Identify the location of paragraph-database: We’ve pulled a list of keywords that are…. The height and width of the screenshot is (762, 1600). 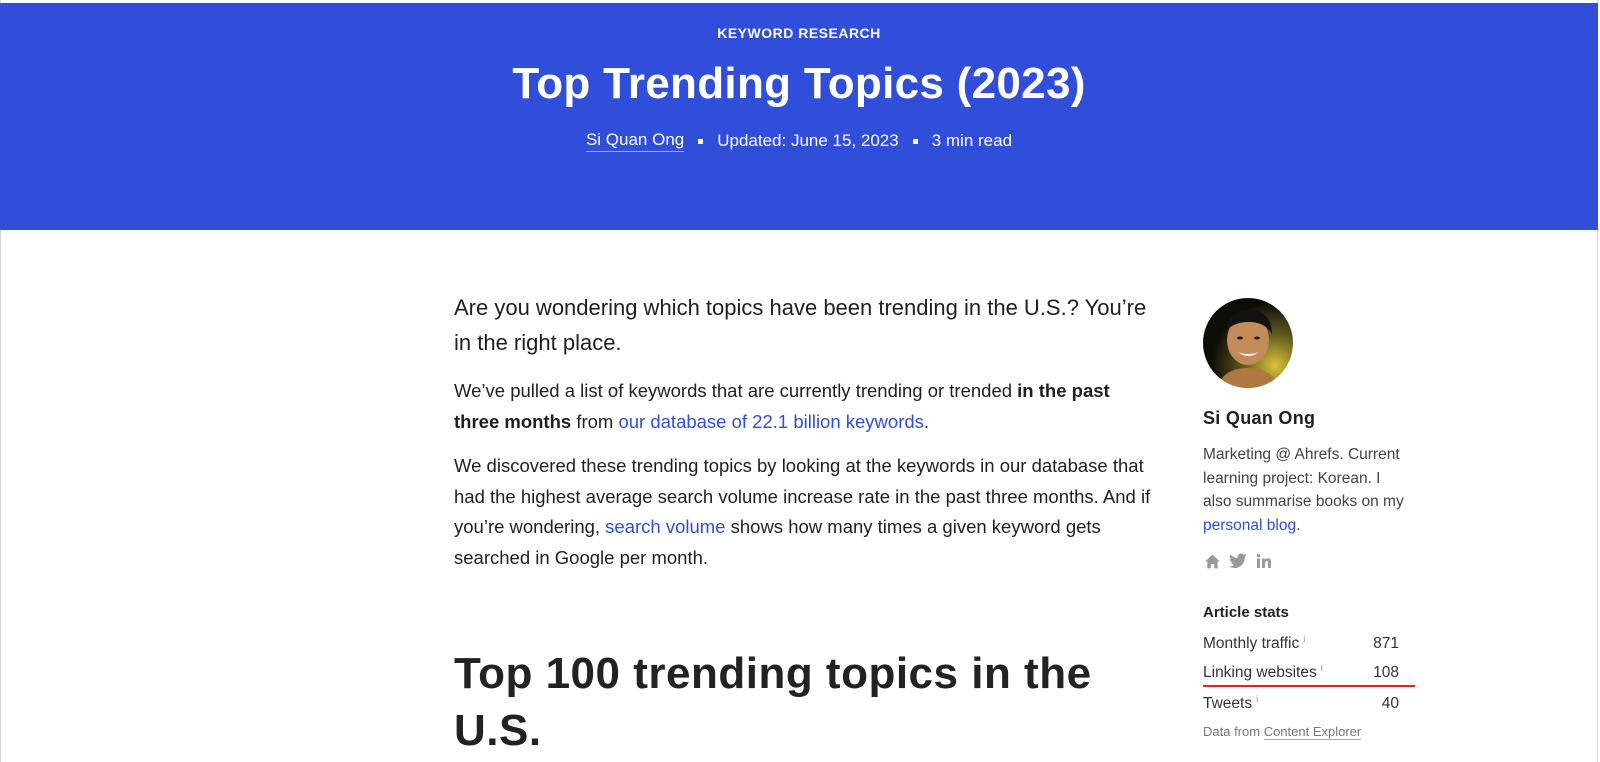
(804, 406).